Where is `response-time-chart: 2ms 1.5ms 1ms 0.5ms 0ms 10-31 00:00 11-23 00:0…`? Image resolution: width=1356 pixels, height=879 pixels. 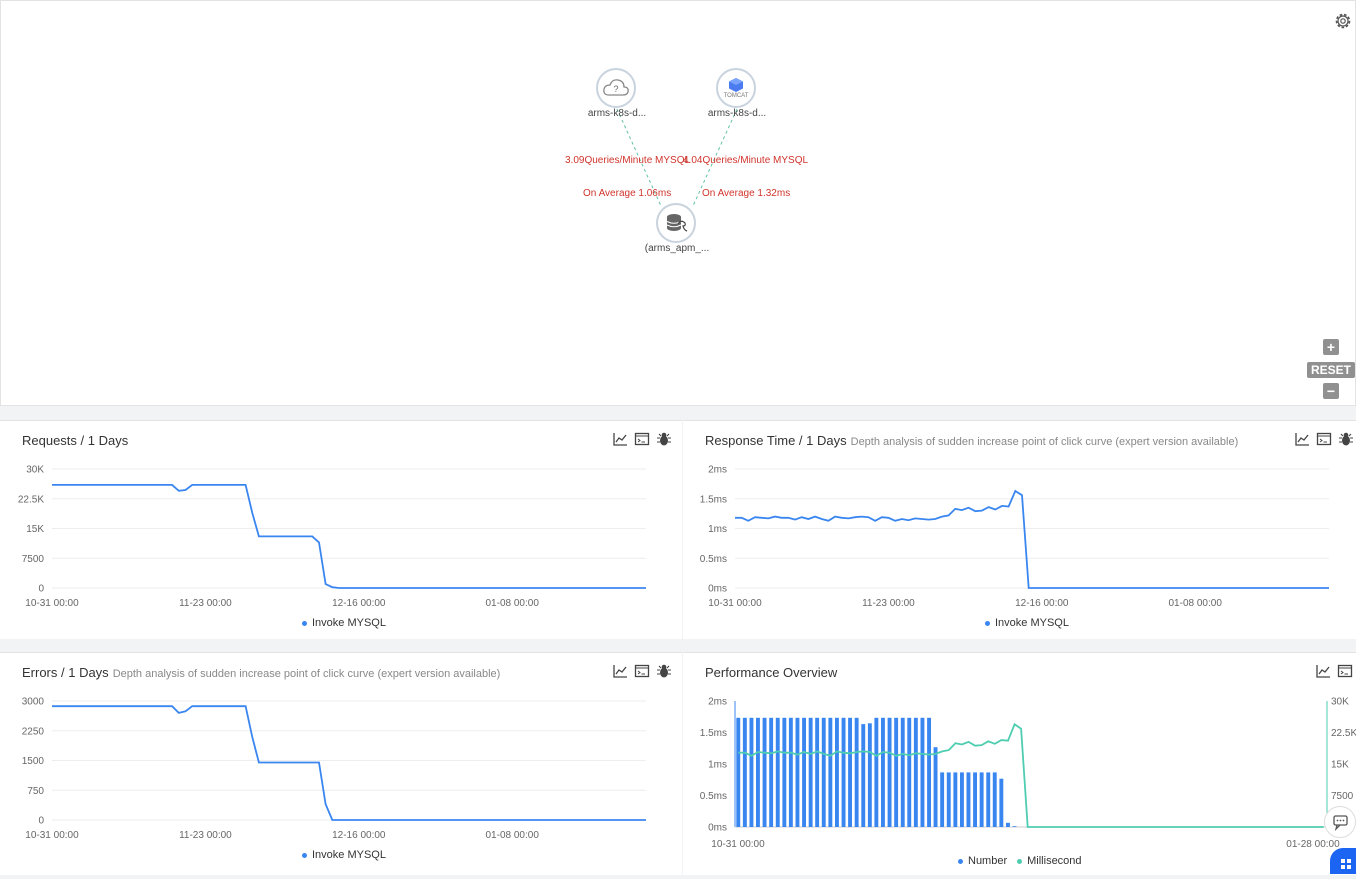
response-time-chart: 2ms 1.5ms 1ms 0.5ms 0ms 10-31 00:00 11-23 00:0… is located at coordinates (1019, 539).